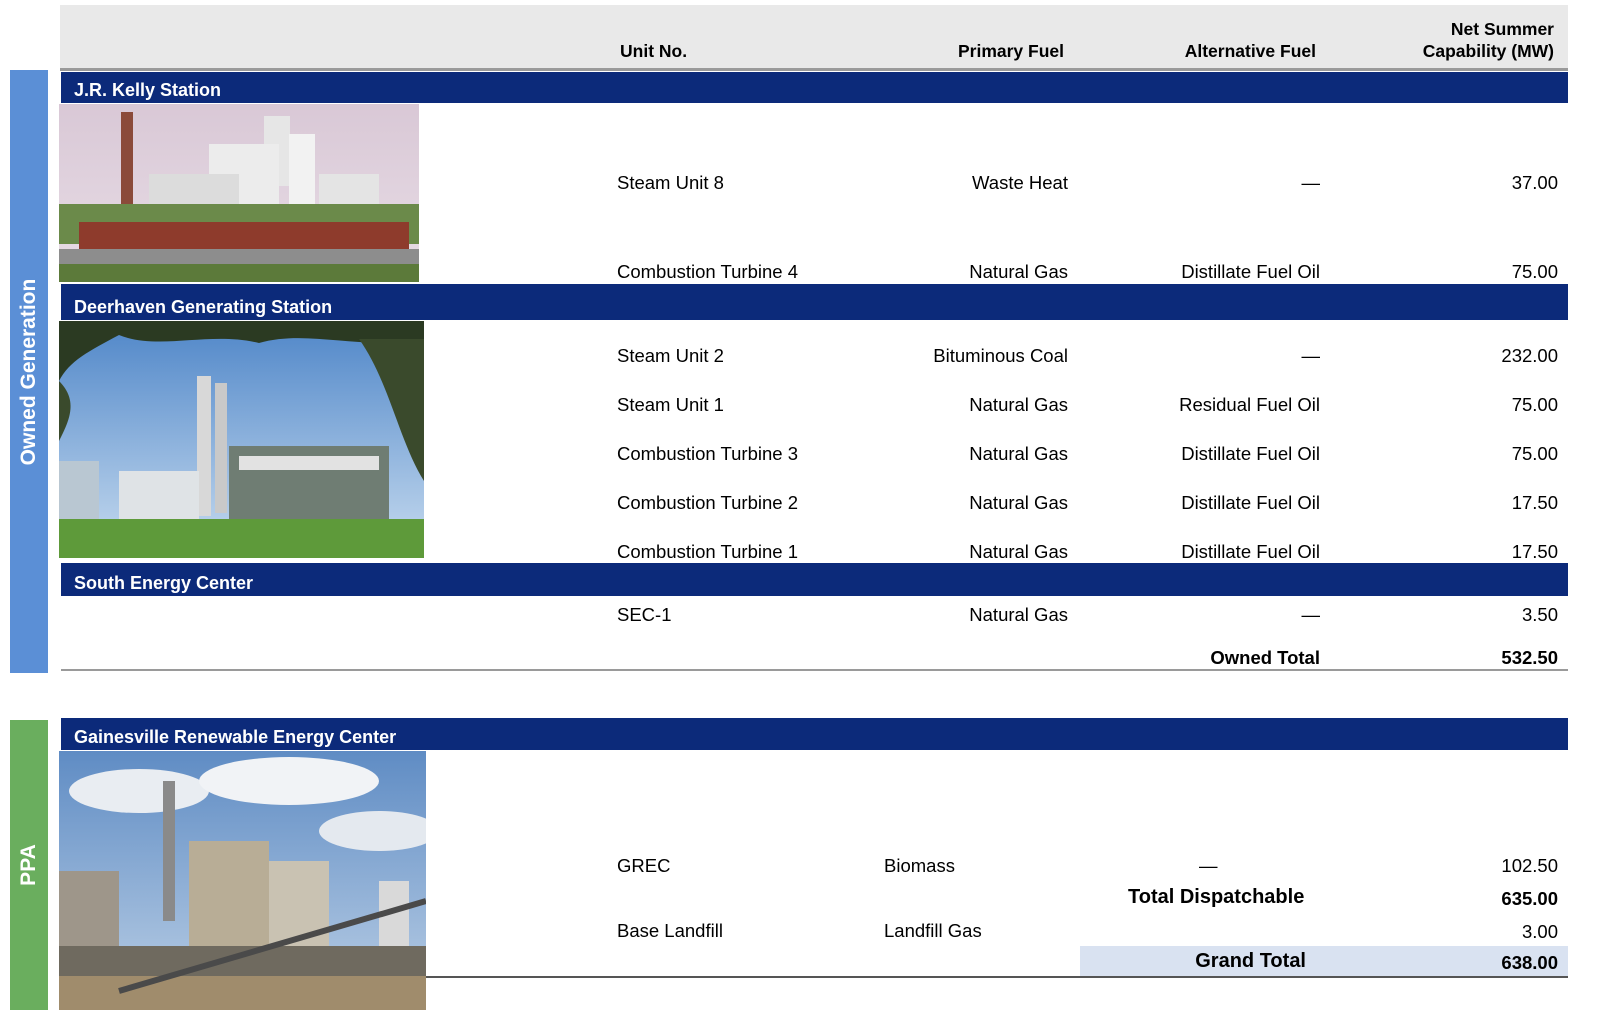 The image size is (1621, 1010). I want to click on header-unit-no: Unit No., so click(654, 51).